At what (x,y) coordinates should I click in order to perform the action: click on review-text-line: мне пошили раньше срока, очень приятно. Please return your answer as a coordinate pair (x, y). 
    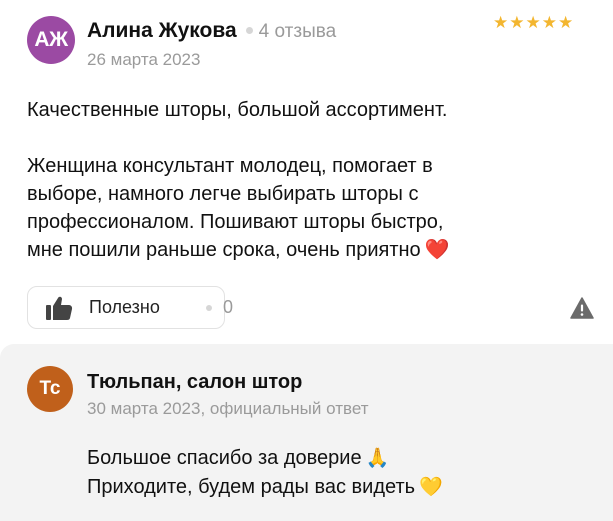
    Looking at the image, I should click on (224, 250).